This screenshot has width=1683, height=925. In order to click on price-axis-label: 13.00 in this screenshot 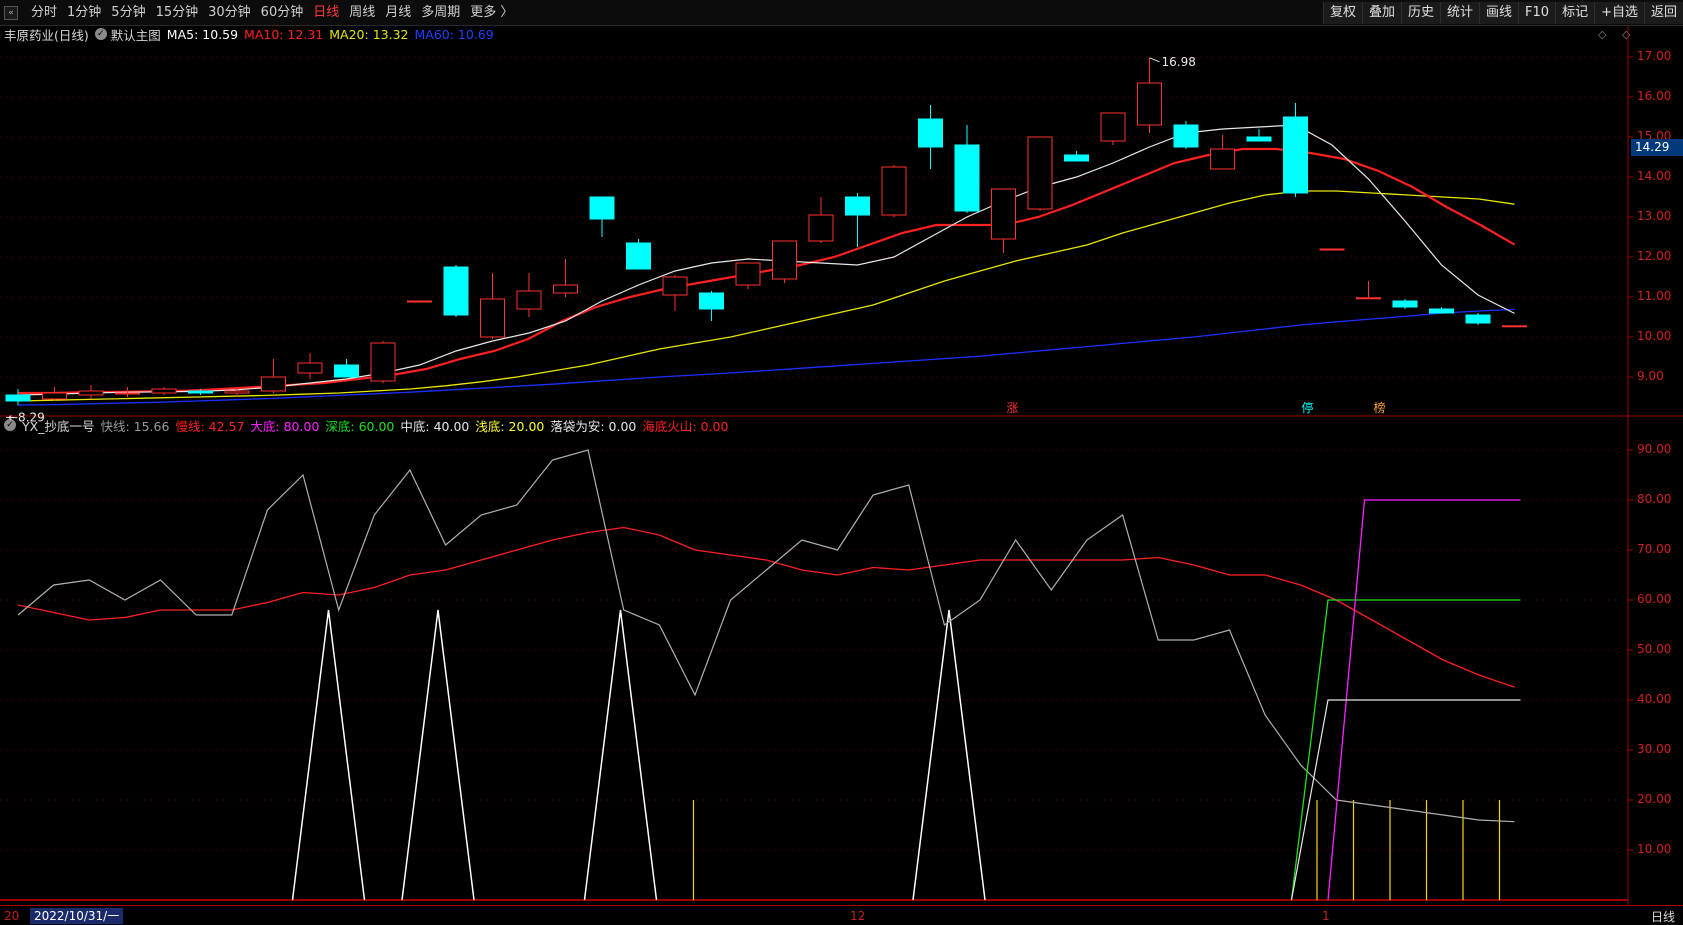, I will do `click(1654, 216)`.